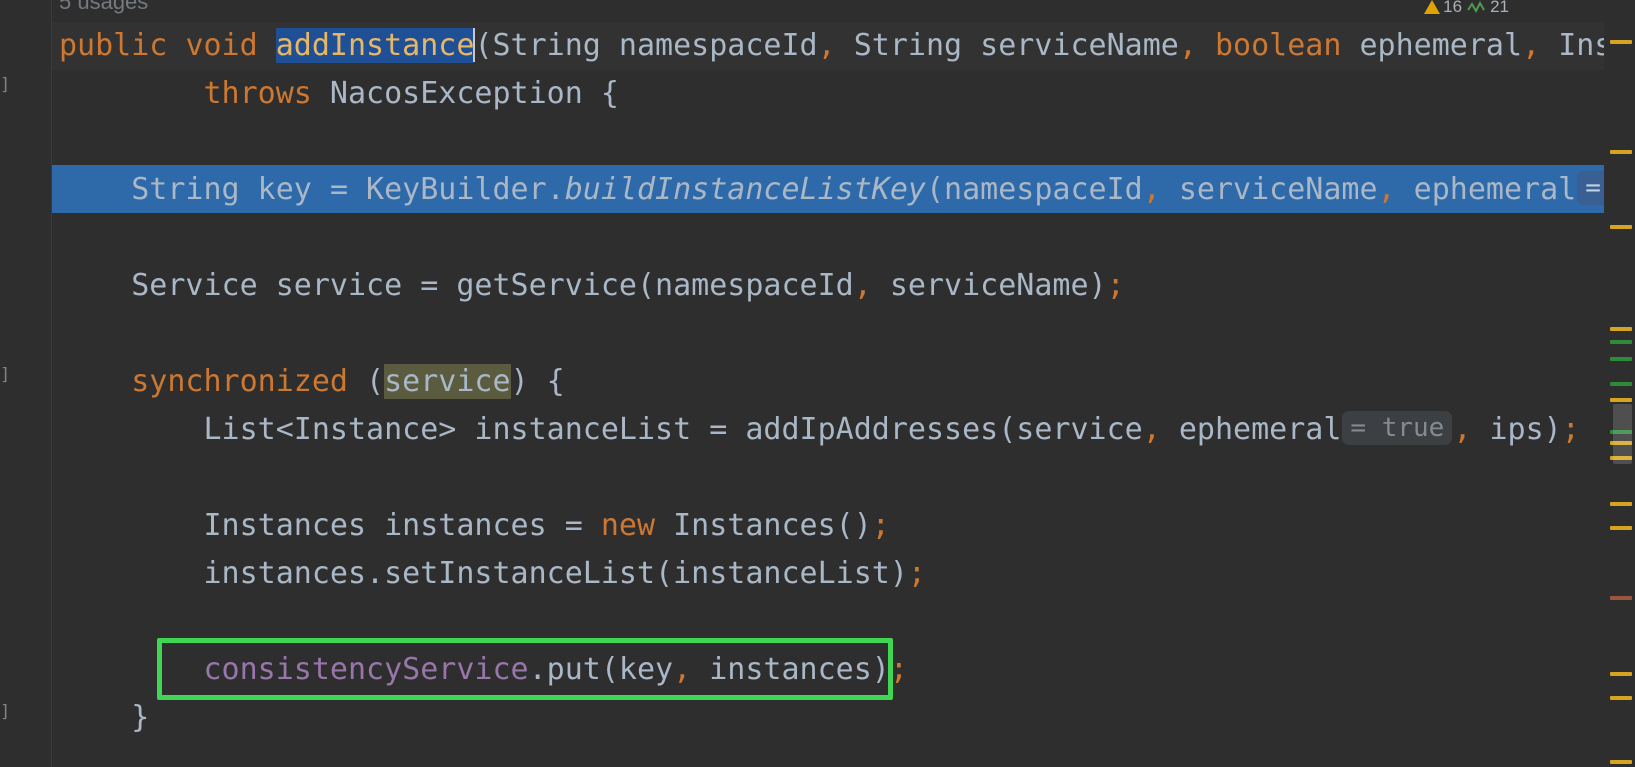 The image size is (1635, 767). I want to click on error-stripe-error, so click(1621, 598).